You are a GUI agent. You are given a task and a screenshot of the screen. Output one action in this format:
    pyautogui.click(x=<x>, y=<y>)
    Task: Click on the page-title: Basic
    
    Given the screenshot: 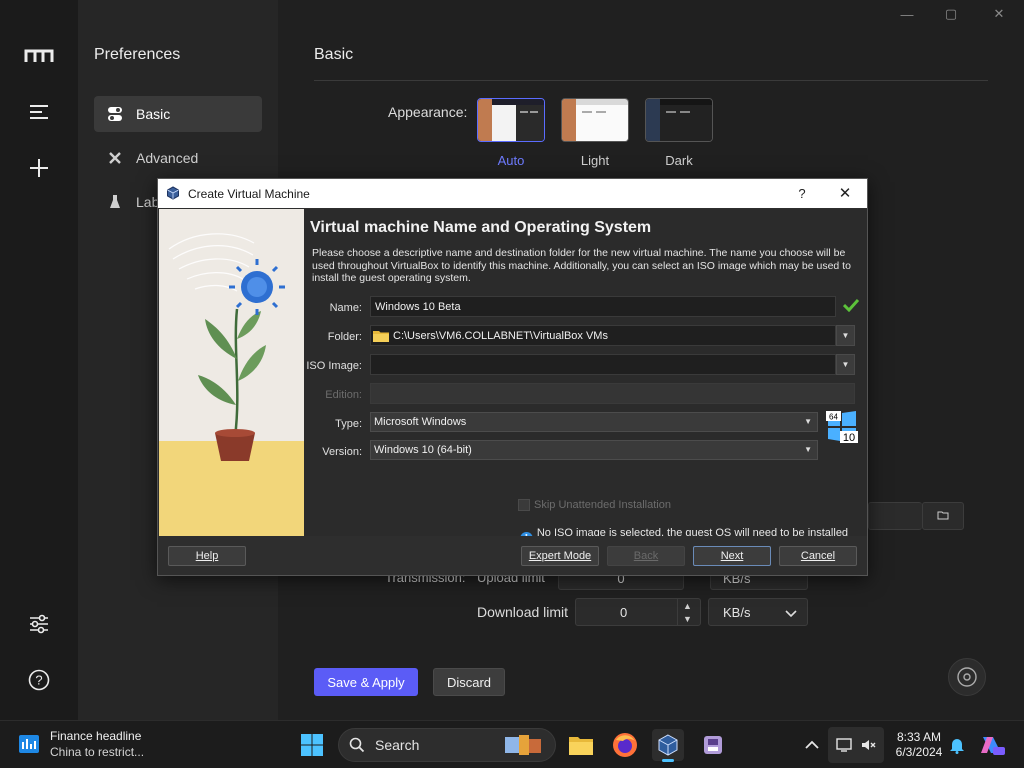 What is the action you would take?
    pyautogui.click(x=334, y=54)
    